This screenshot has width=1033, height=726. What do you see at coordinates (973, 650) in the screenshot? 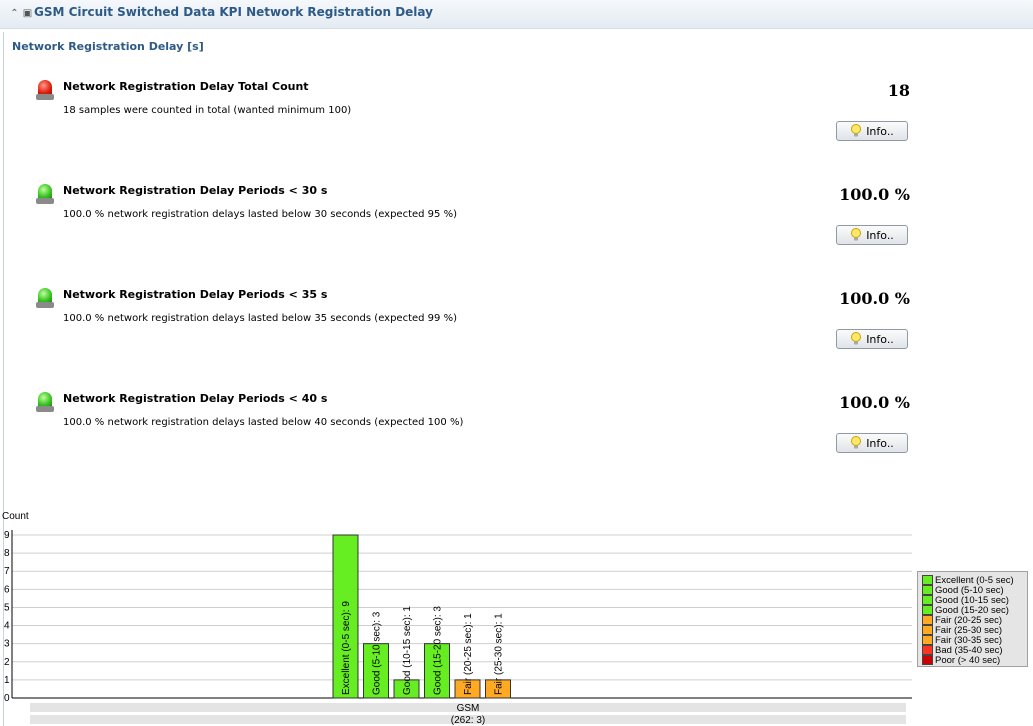
I see `legend-item: Bad (35-40 sec)` at bounding box center [973, 650].